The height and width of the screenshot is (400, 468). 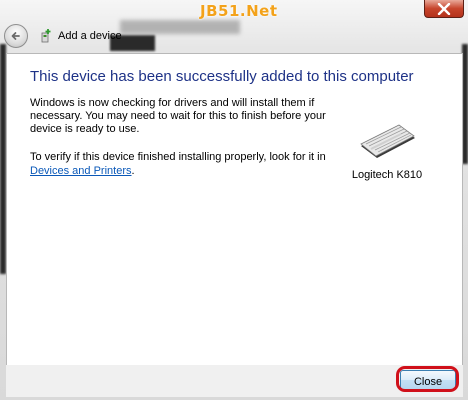 I want to click on back-button, so click(x=16, y=36).